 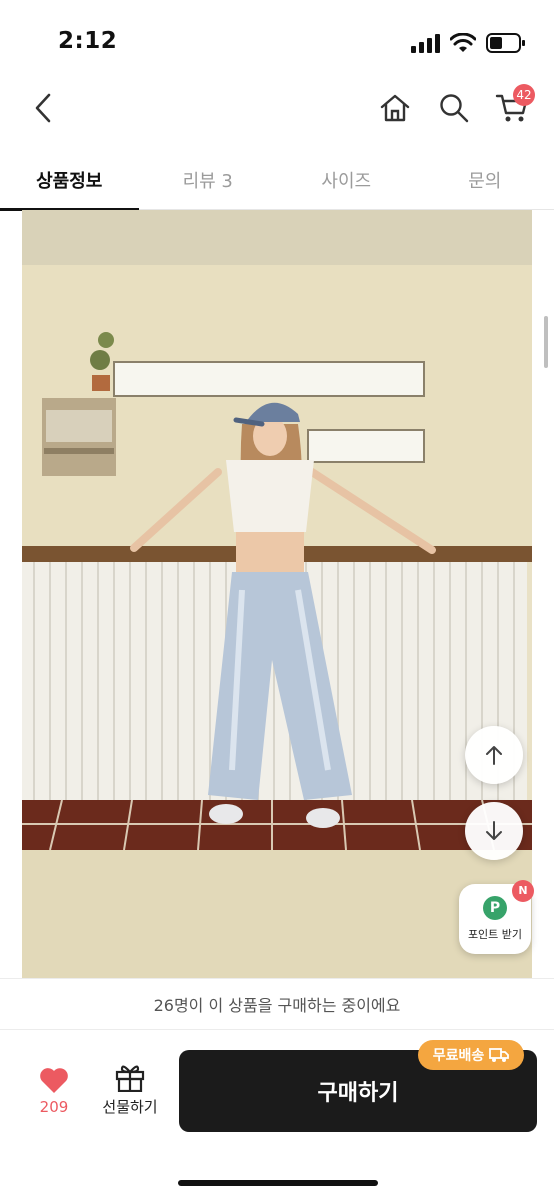 What do you see at coordinates (346, 180) in the screenshot?
I see `tab-size: 사이즈` at bounding box center [346, 180].